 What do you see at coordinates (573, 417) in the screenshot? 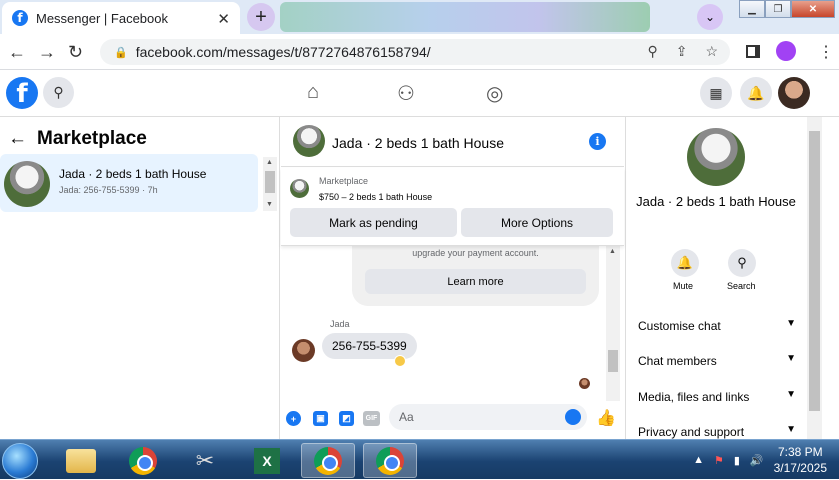
I see `emoji-icon` at bounding box center [573, 417].